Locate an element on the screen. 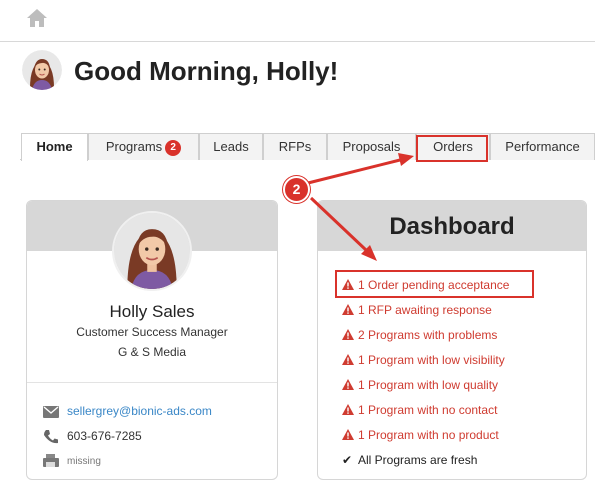 The image size is (595, 480). profile-role: Customer Success Manager is located at coordinates (152, 332).